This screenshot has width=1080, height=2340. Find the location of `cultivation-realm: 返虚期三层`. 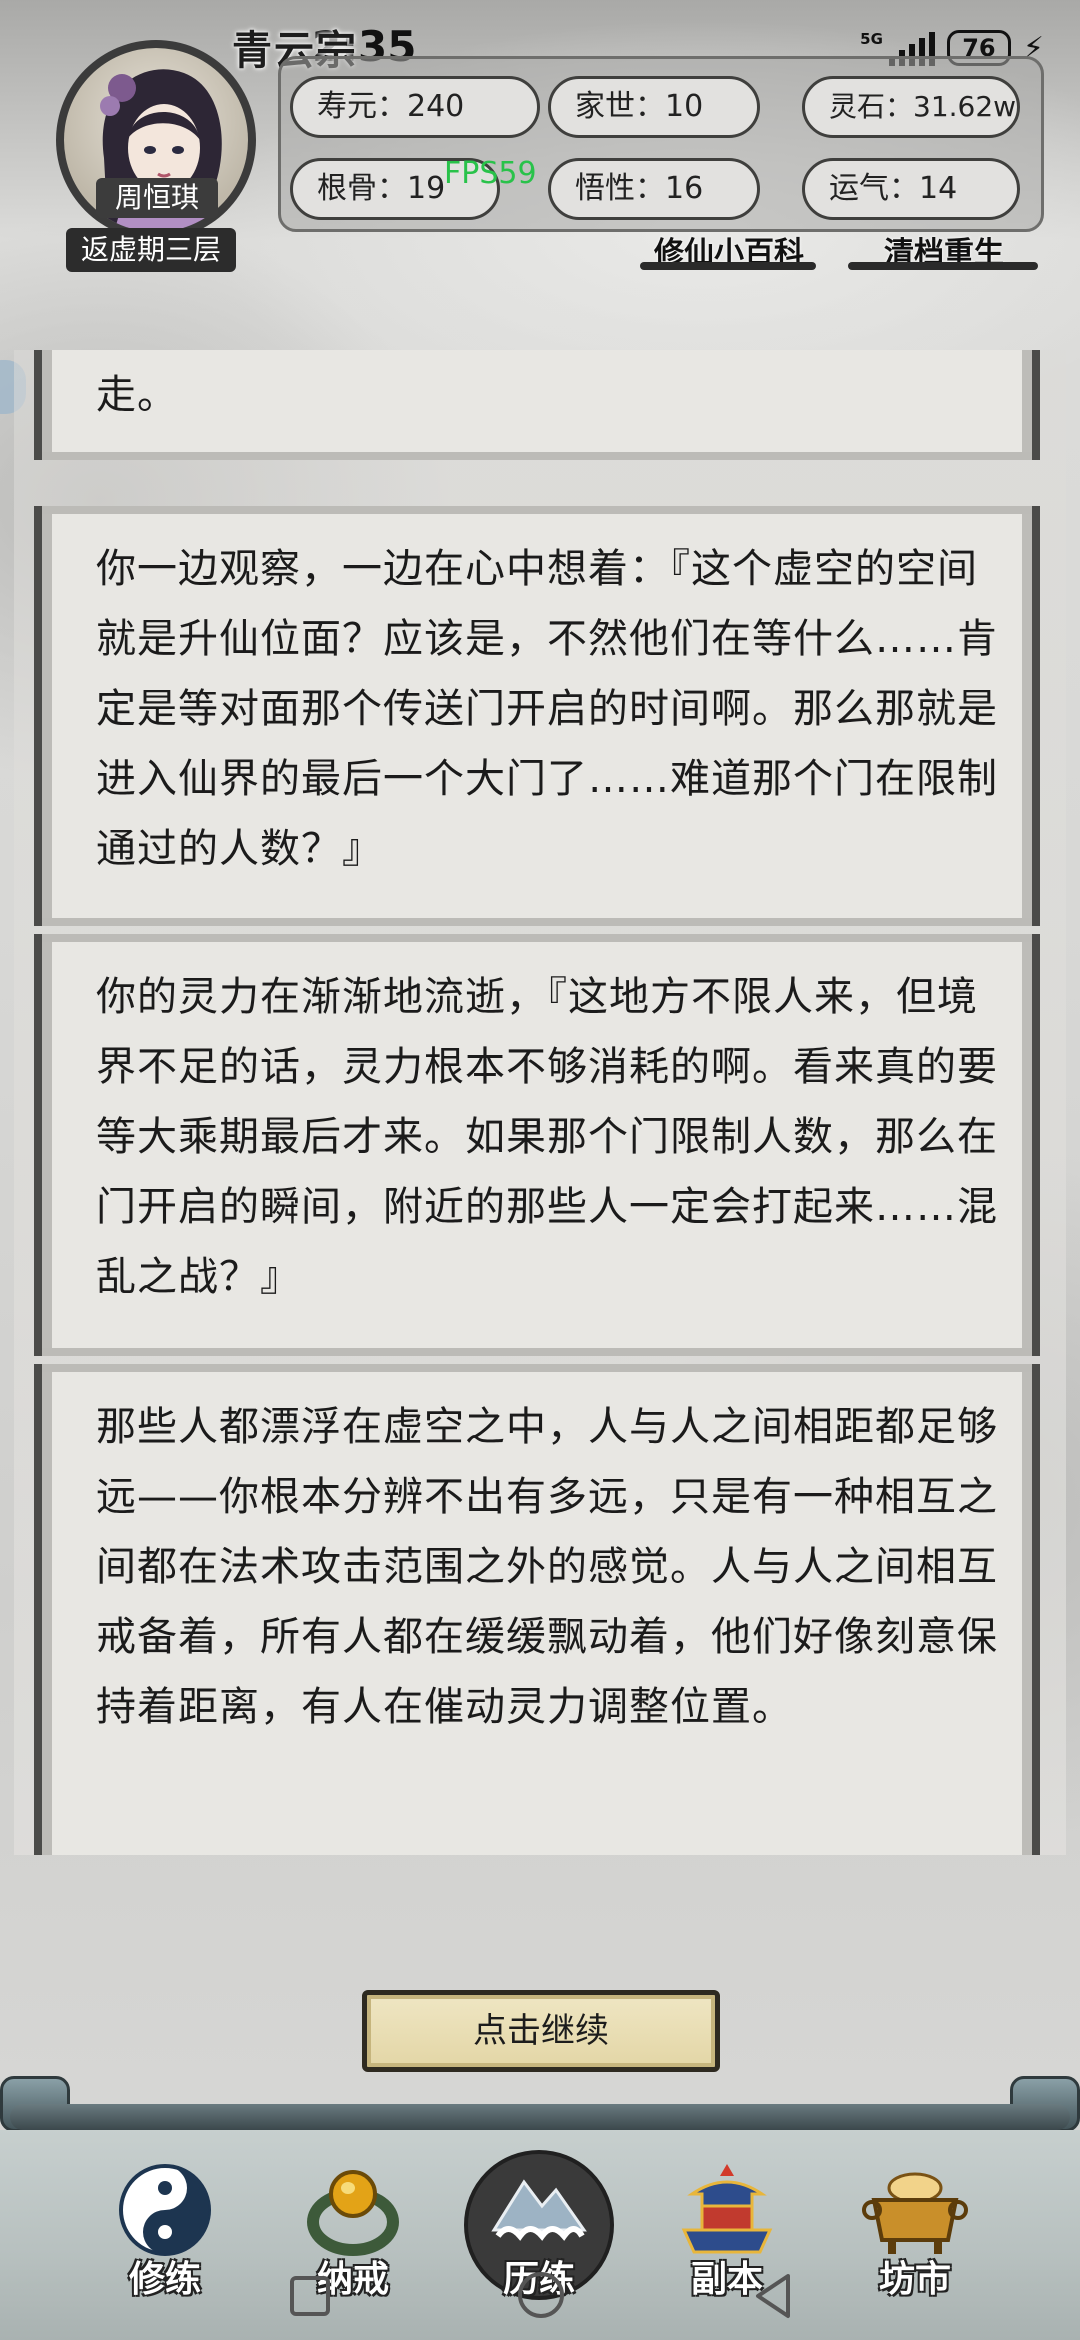

cultivation-realm: 返虚期三层 is located at coordinates (151, 250).